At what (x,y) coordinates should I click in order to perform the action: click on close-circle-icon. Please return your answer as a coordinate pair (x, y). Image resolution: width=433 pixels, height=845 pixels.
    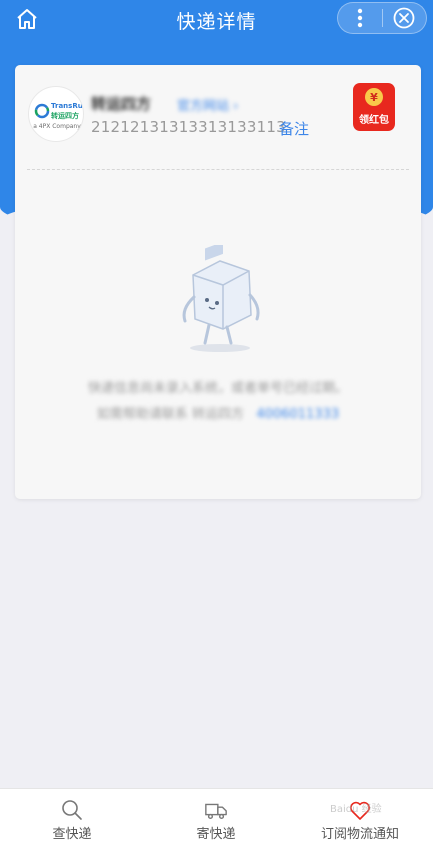
    Looking at the image, I should click on (404, 18).